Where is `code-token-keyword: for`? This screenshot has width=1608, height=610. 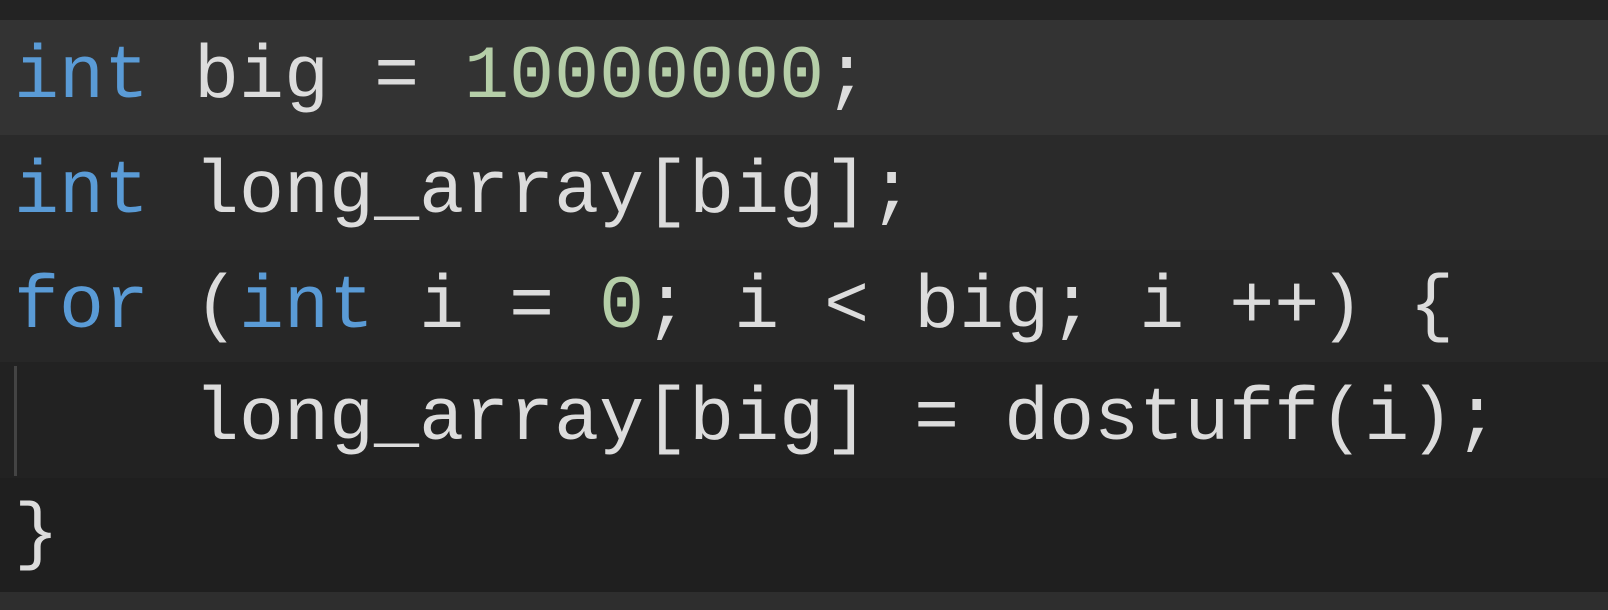
code-token-keyword: for is located at coordinates (82, 307).